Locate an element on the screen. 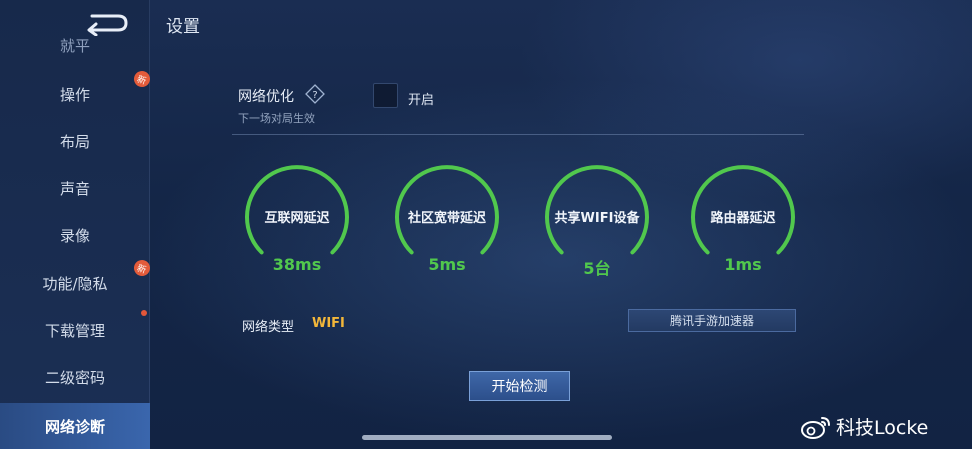  sidebar-item-network-diagnosis: 网络诊断 is located at coordinates (75, 426).